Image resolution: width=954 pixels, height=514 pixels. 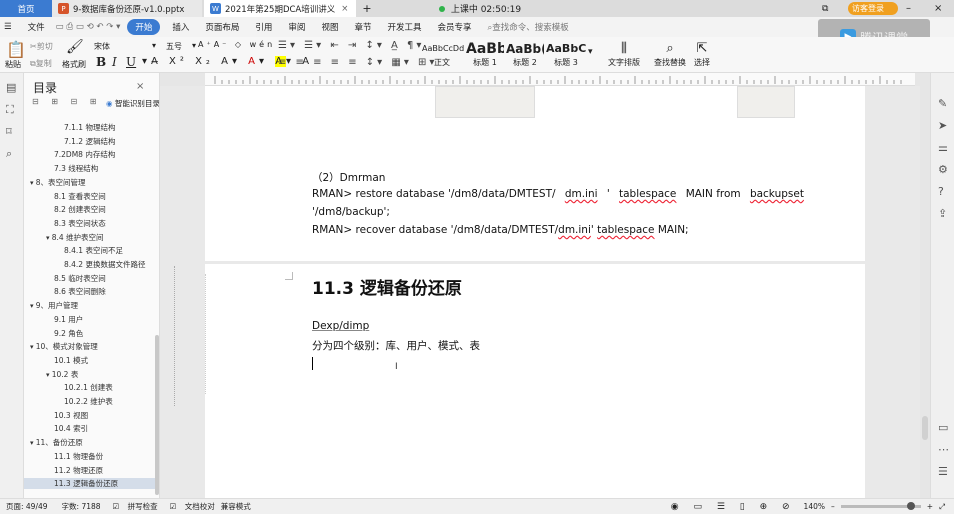 What do you see at coordinates (624, 54) in the screenshot?
I see `text-layout-button: ⫼ 文字排版` at bounding box center [624, 54].